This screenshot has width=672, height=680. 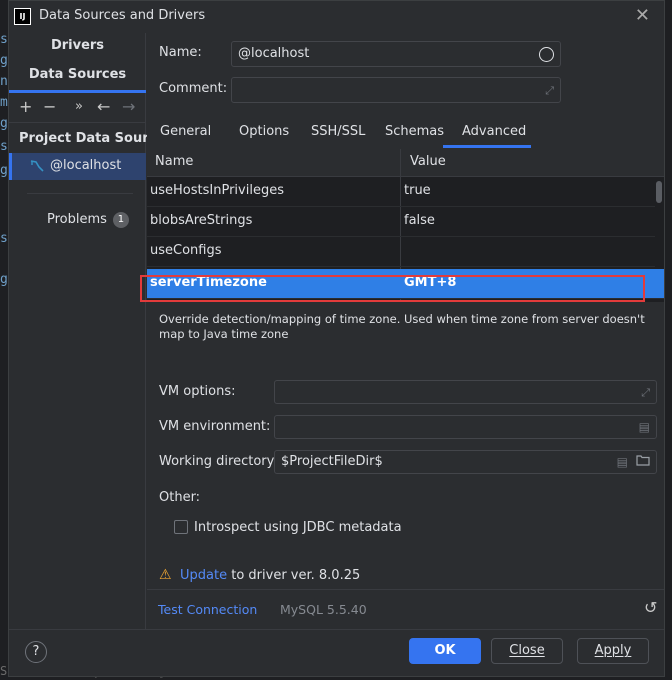 I want to click on ok-button: OK, so click(x=445, y=651).